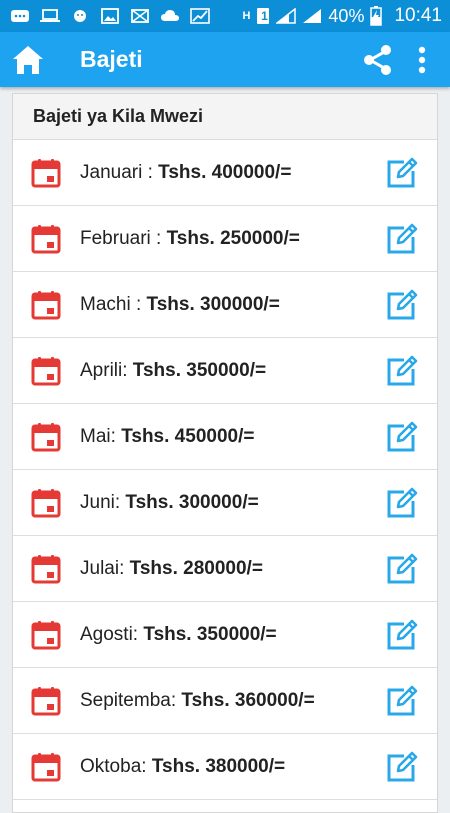 This screenshot has width=450, height=813. Describe the element at coordinates (346, 15) in the screenshot. I see `battery-percent: 40%` at that location.